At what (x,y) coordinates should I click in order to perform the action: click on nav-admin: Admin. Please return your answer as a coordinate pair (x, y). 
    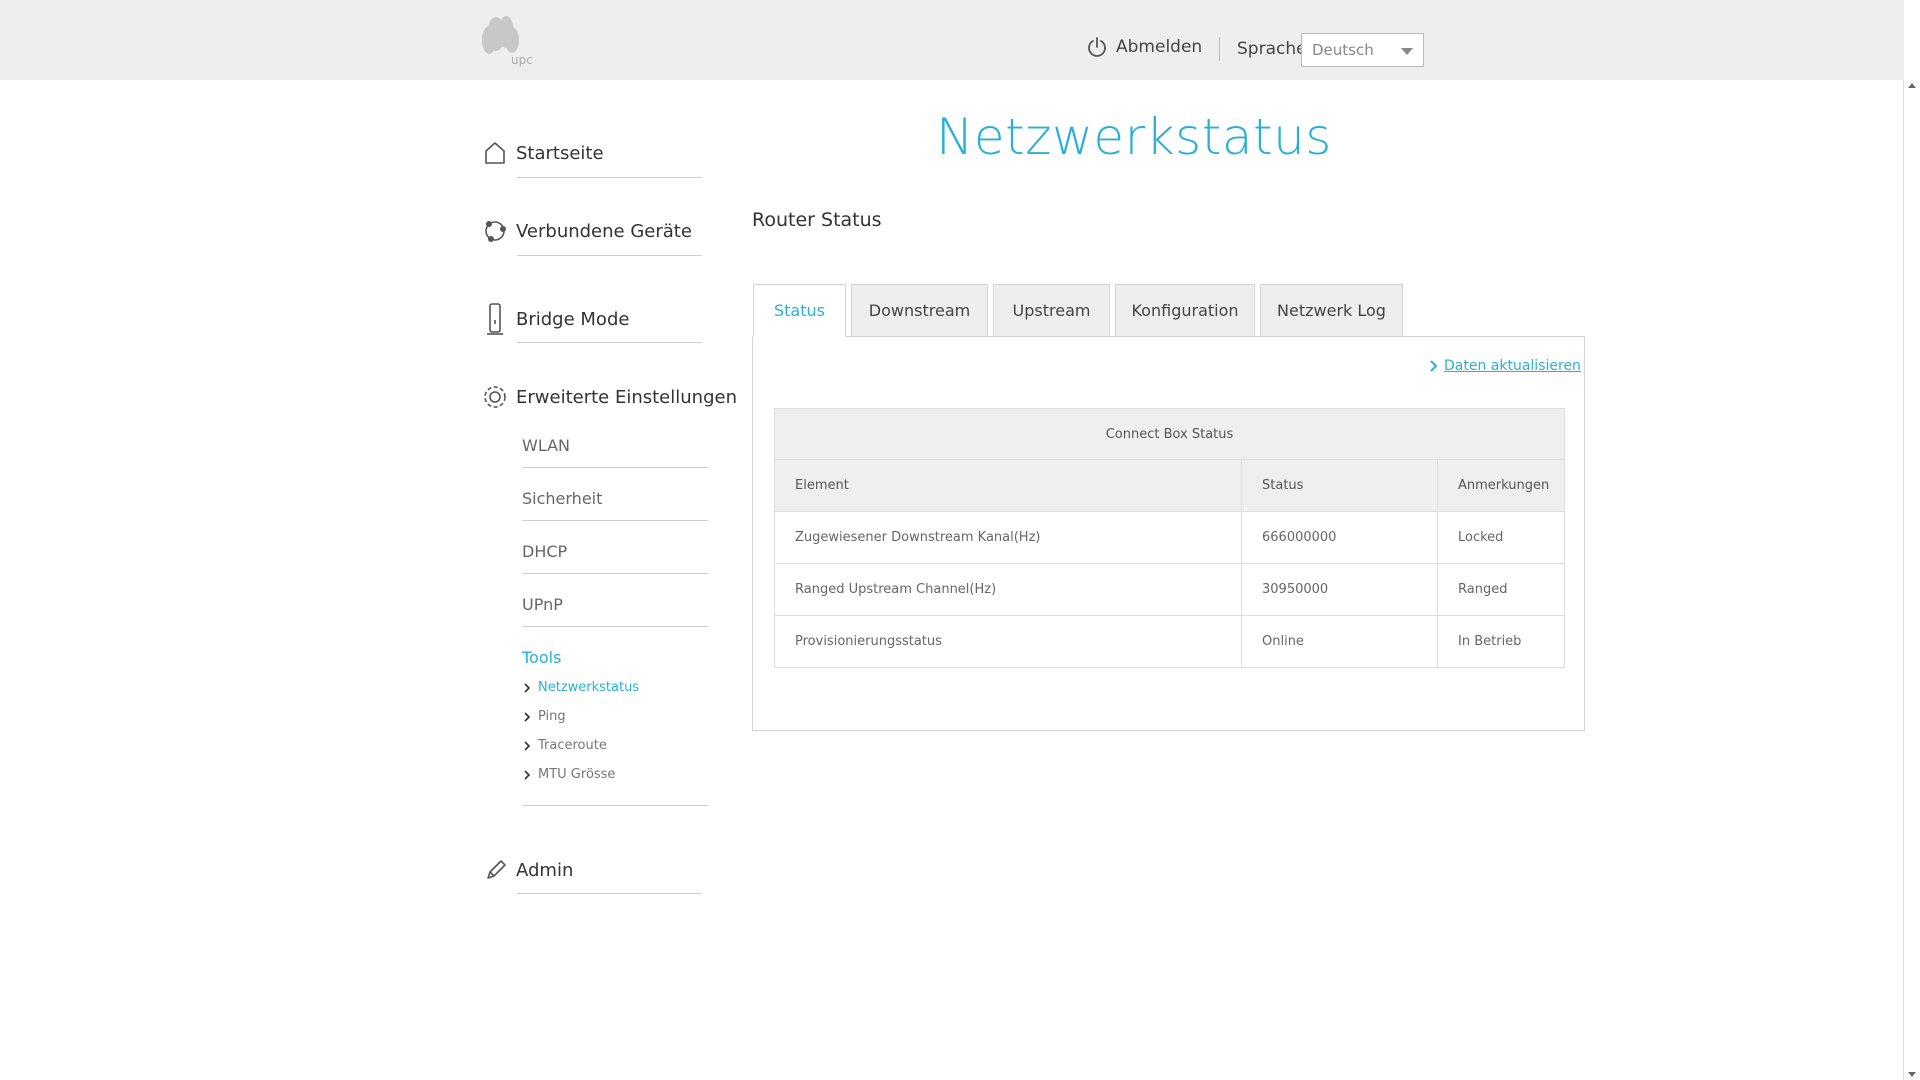
    Looking at the image, I should click on (527, 870).